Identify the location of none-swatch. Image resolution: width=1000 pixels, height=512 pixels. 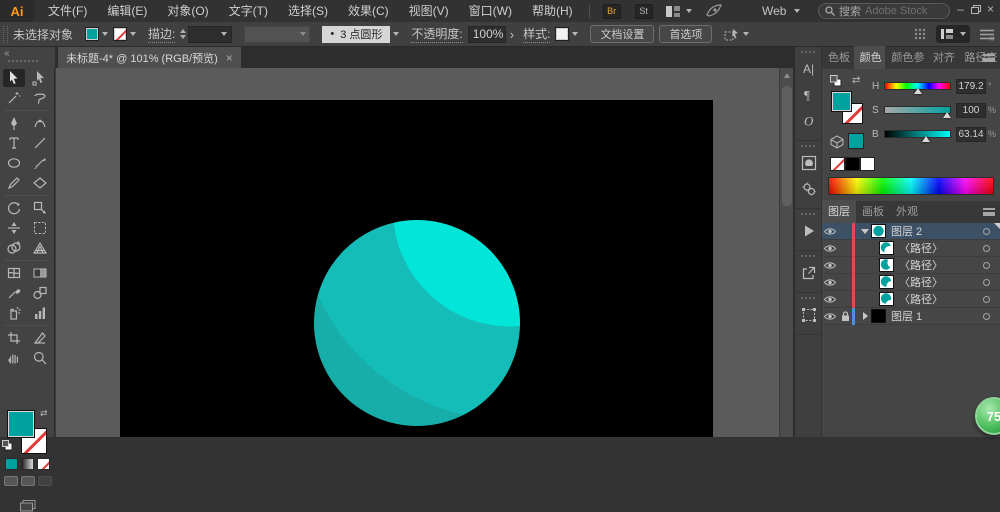
(837, 164).